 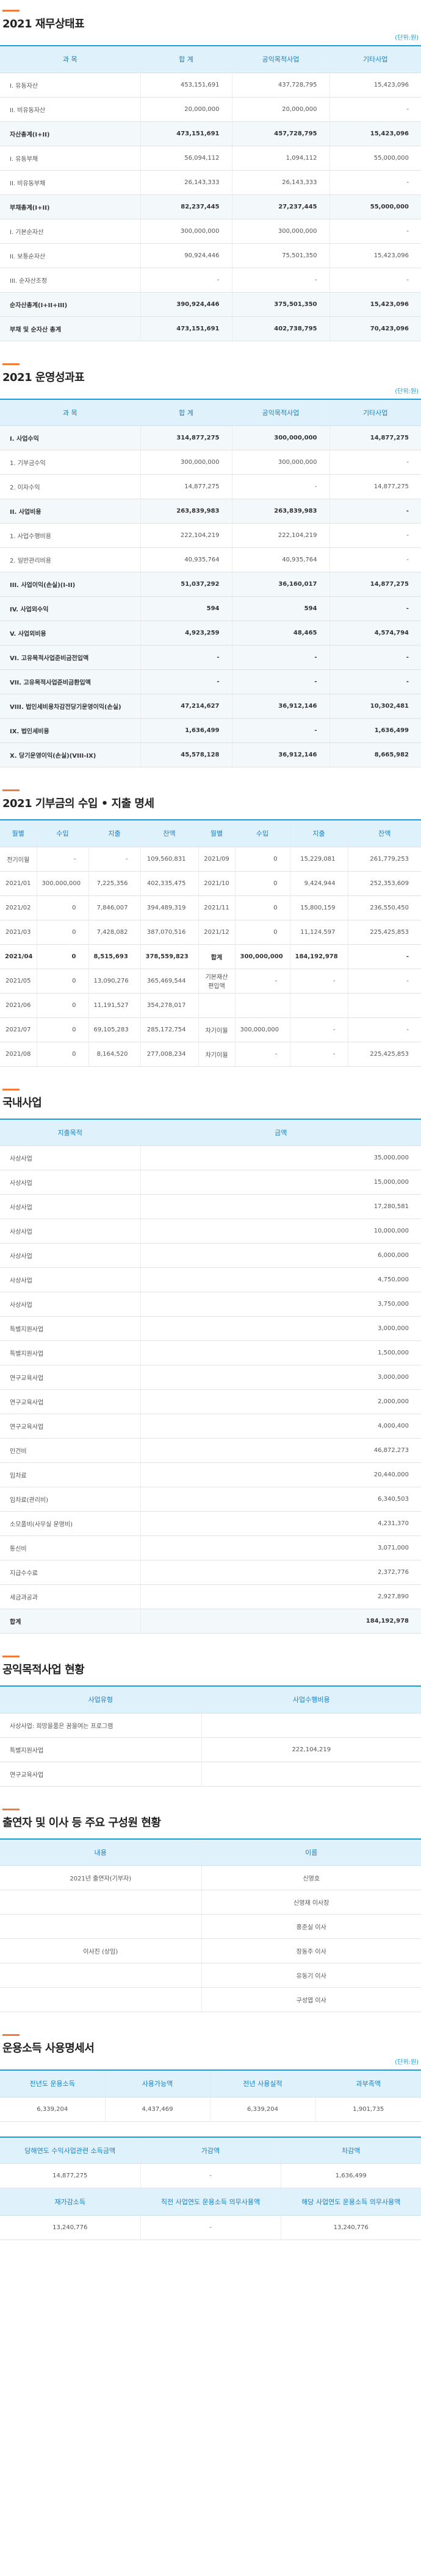 I want to click on table-cell: 7,225,356, so click(x=114, y=883).